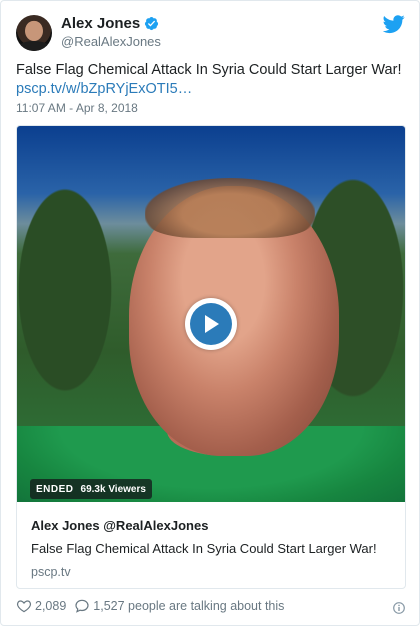  I want to click on conversation-link: 1,527 people are talking about this, so click(179, 606).